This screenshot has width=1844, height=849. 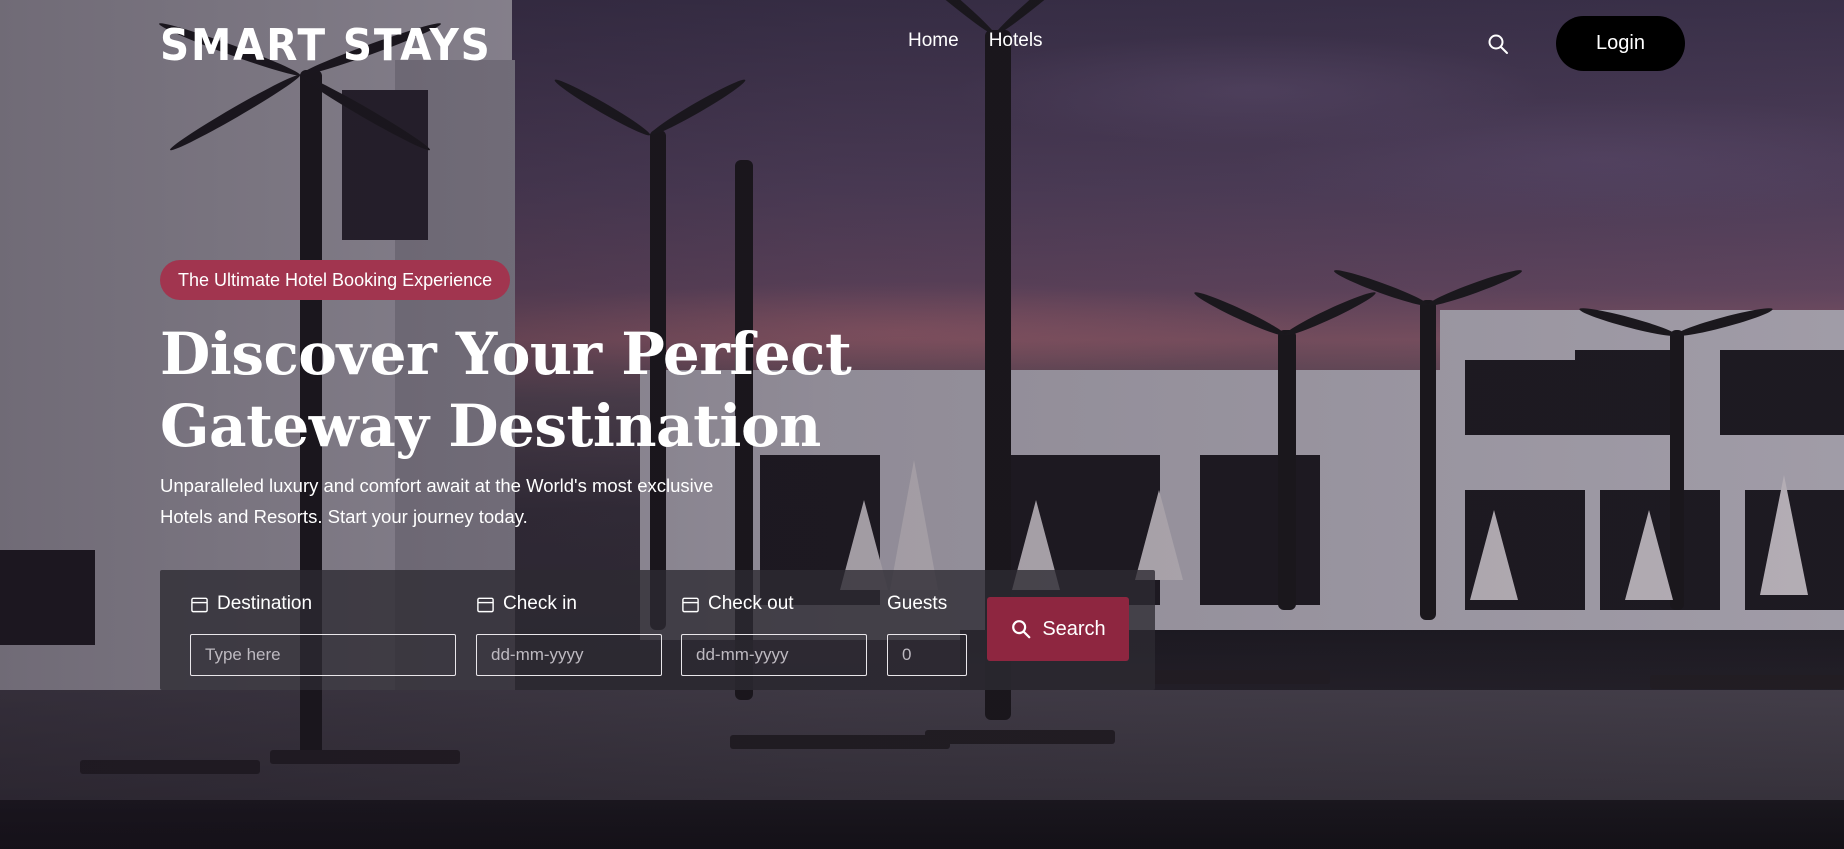 I want to click on destination-field: Destination, so click(x=323, y=634).